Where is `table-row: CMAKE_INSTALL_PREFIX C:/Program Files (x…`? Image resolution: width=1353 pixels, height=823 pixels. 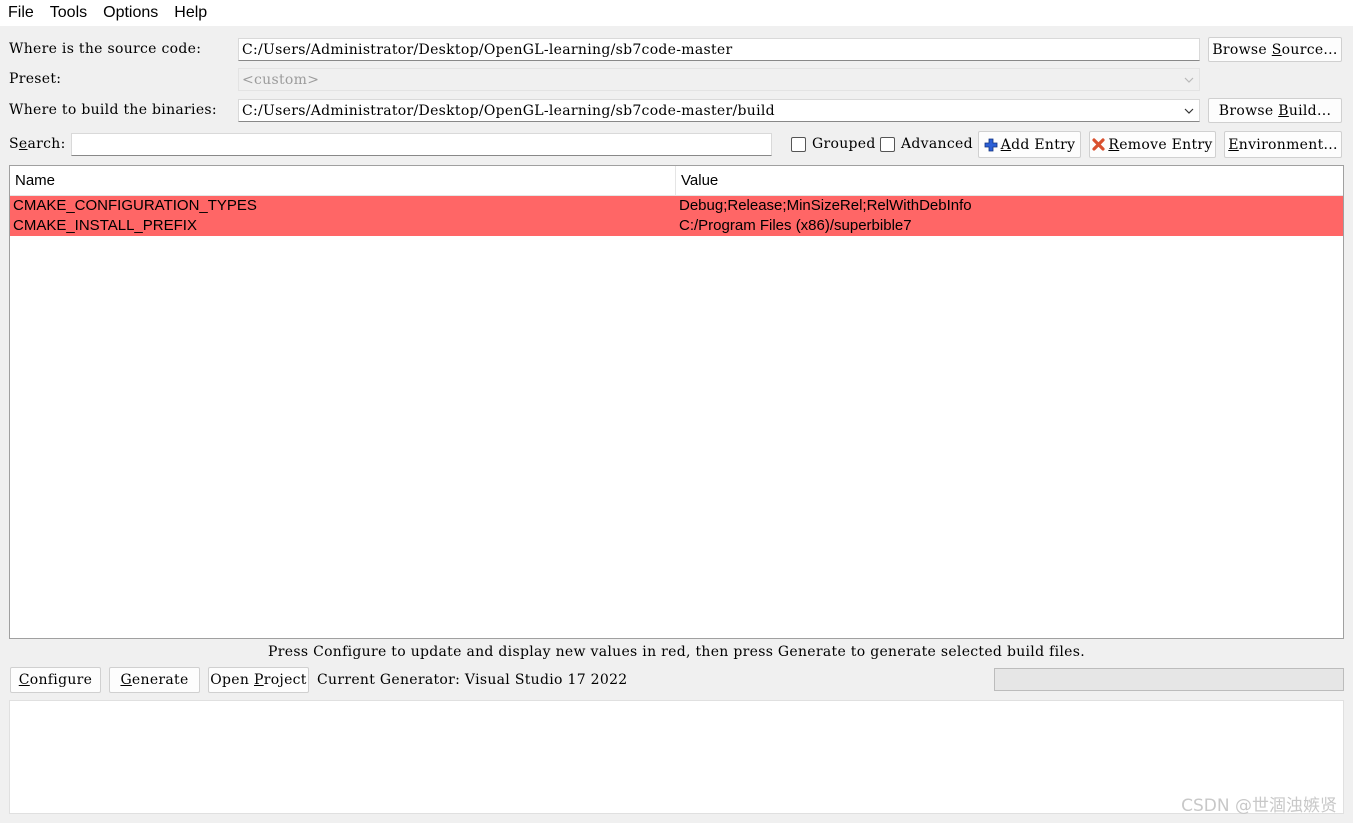
table-row: CMAKE_INSTALL_PREFIX C:/Program Files (x… is located at coordinates (676, 226).